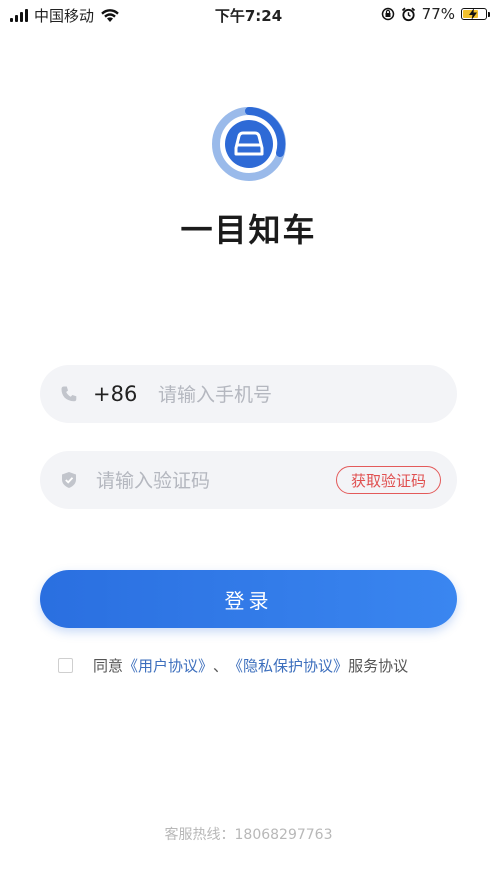 Image resolution: width=497 pixels, height=883 pixels. I want to click on battery-percent: 77%, so click(438, 14).